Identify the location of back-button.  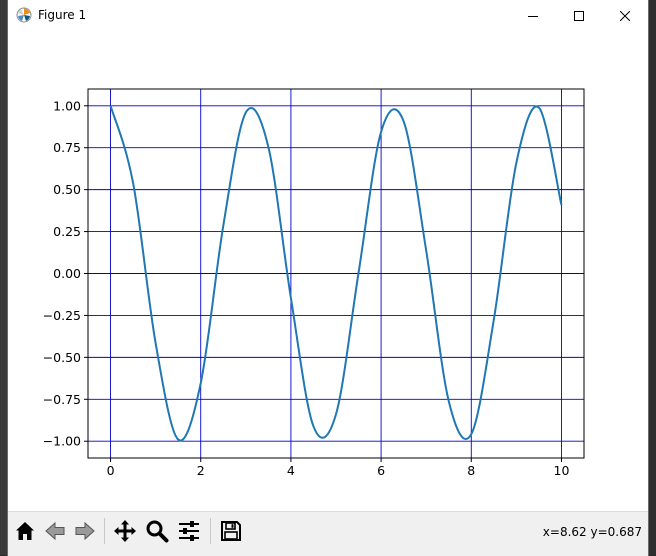
(55, 531).